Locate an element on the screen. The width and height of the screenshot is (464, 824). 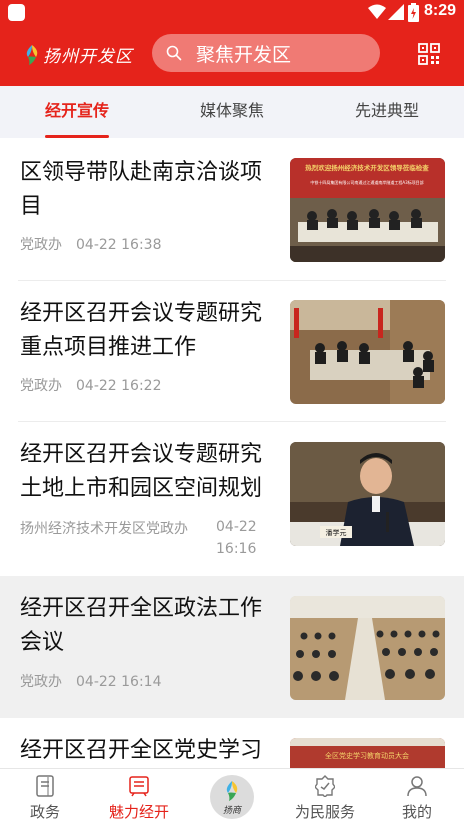
yangshang-logo-icon is located at coordinates (232, 791).